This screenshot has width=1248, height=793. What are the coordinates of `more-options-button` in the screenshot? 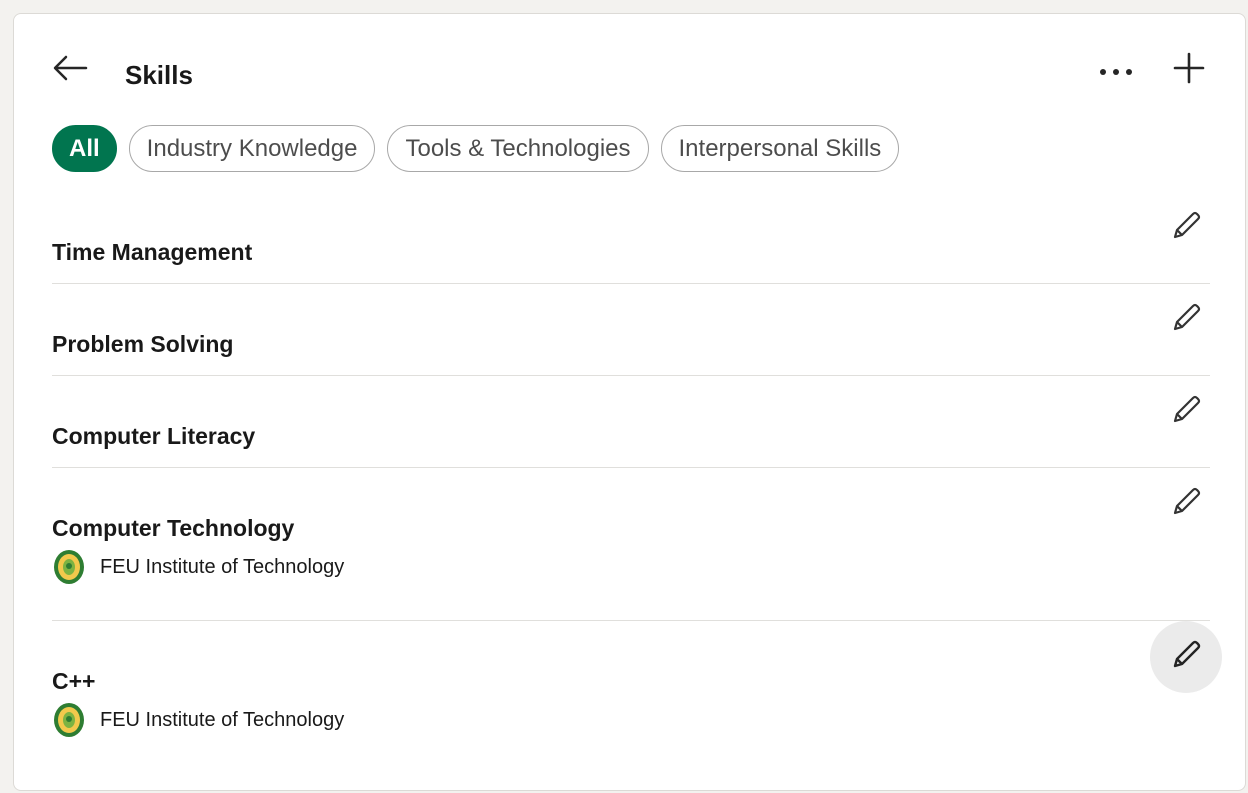 It's located at (1116, 72).